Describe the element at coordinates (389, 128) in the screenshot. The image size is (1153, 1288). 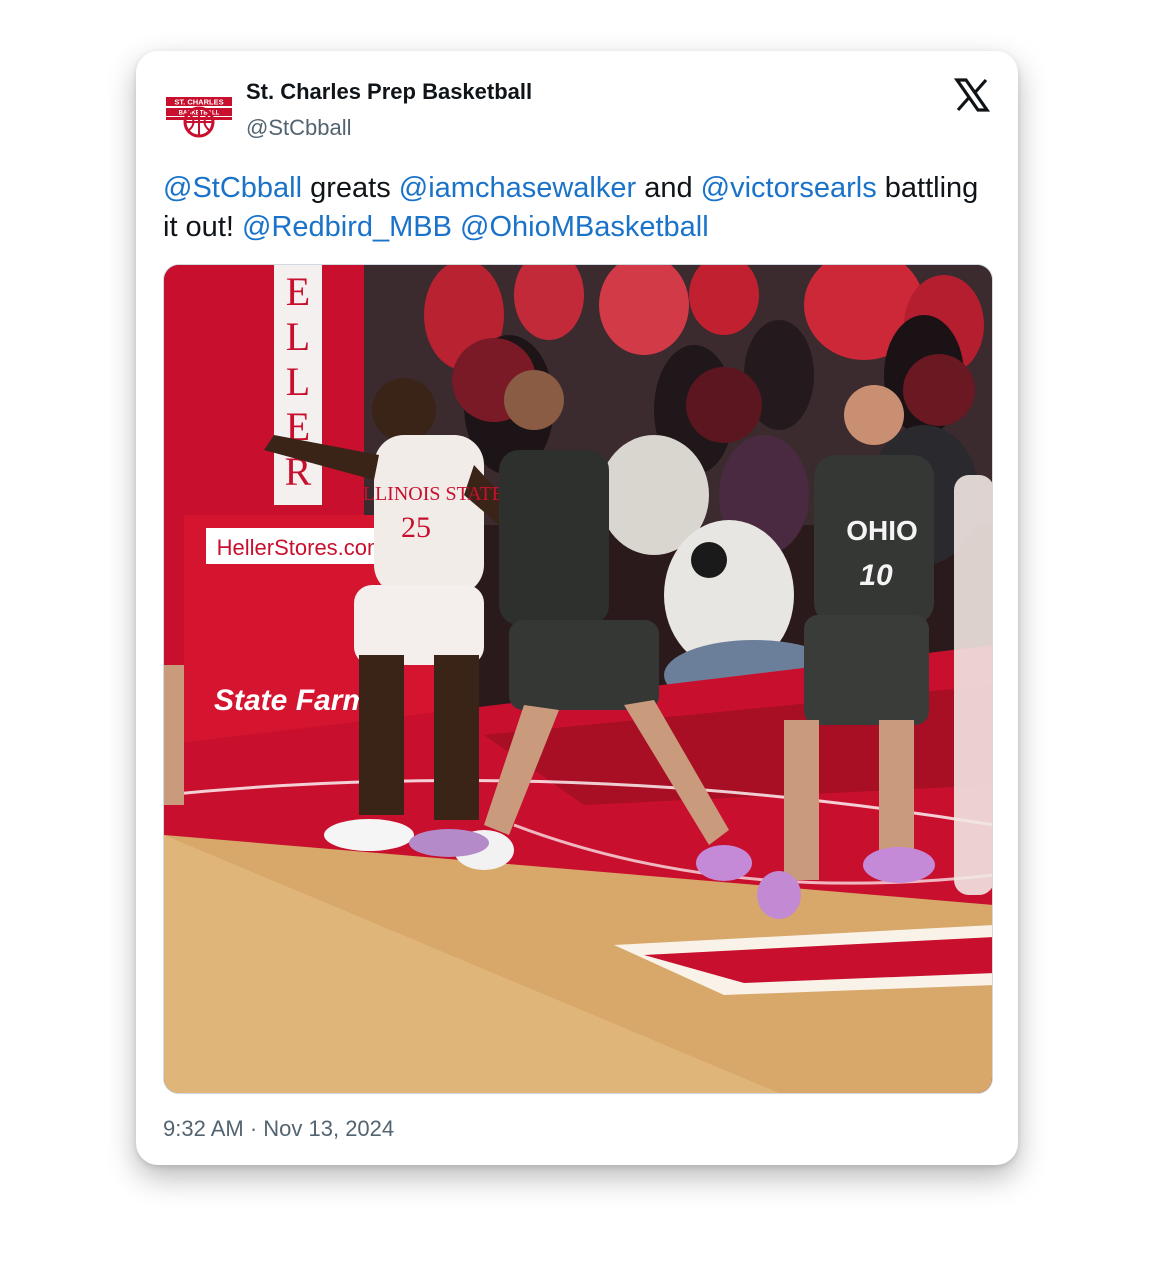
I see `user-handle: @StCbball` at that location.